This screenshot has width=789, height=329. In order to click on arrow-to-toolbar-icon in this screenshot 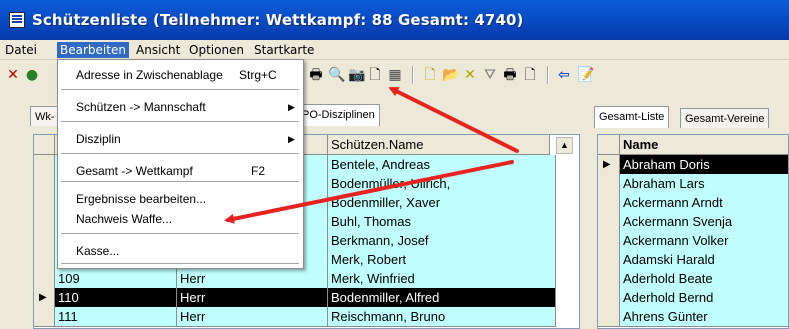, I will do `click(453, 120)`.